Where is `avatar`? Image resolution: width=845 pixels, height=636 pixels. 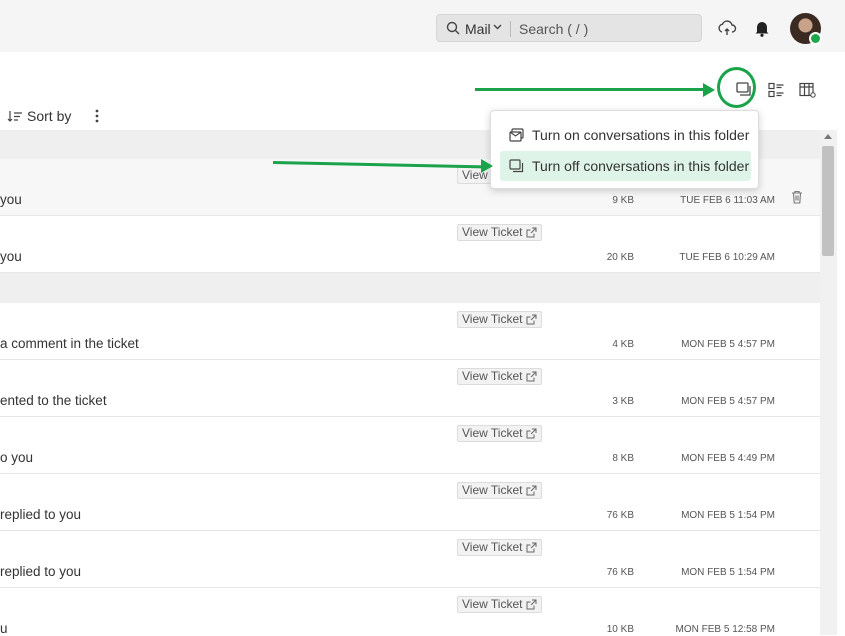 avatar is located at coordinates (806, 29).